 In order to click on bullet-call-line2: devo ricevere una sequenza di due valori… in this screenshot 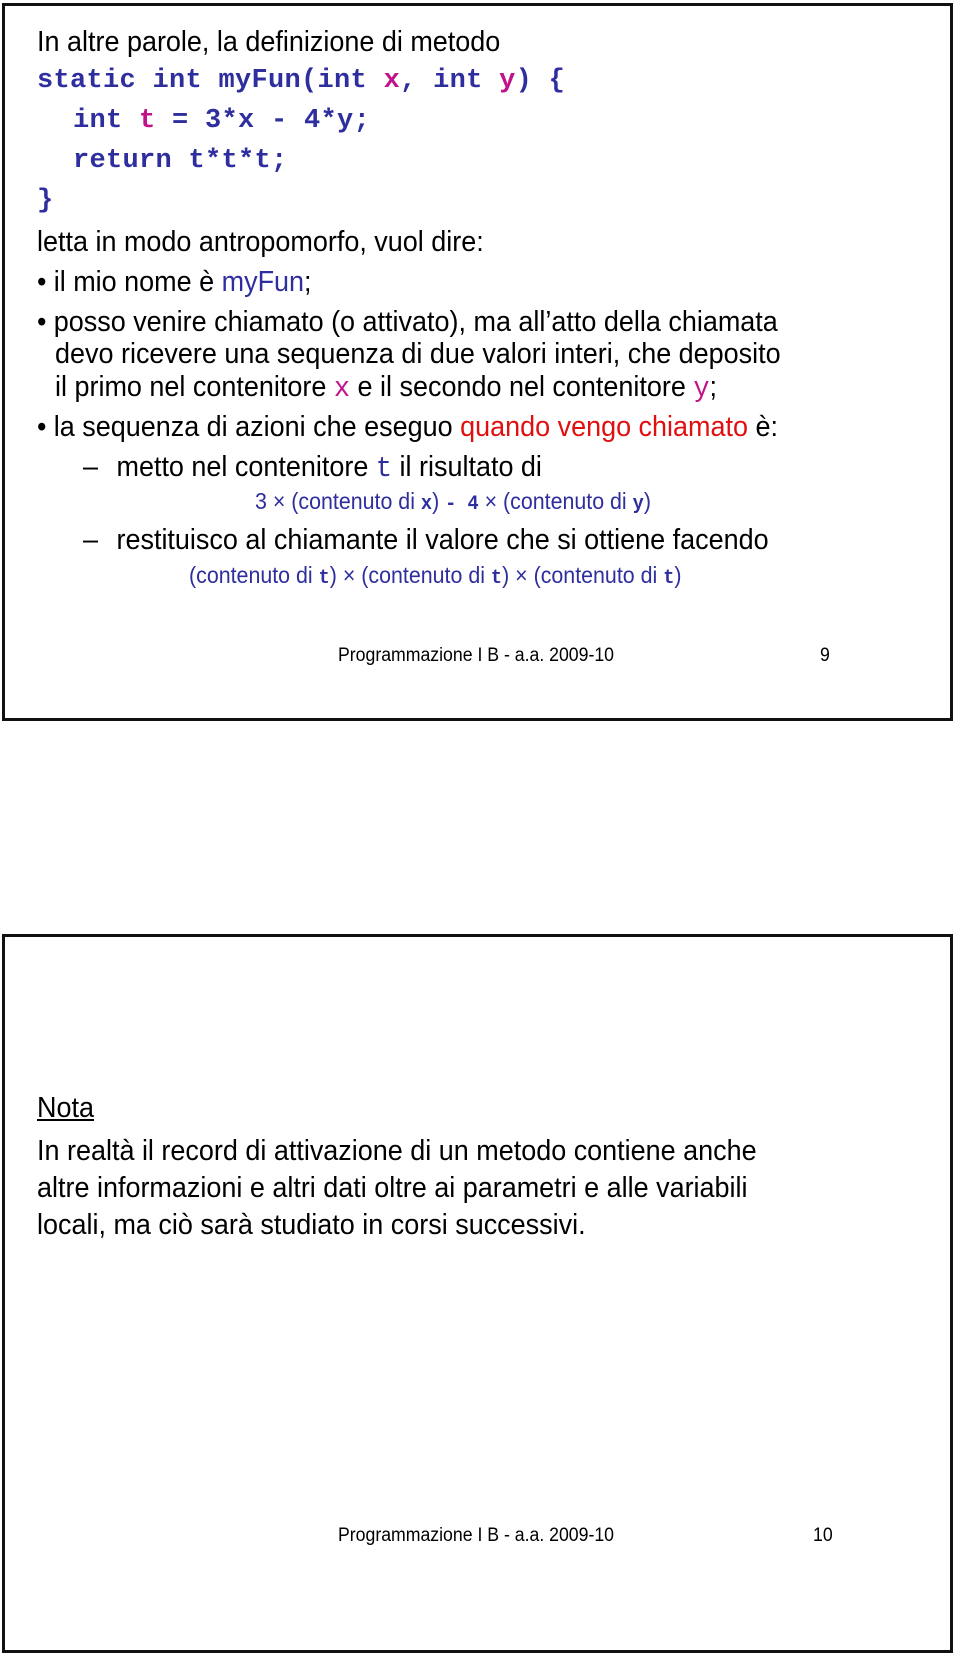, I will do `click(418, 354)`.